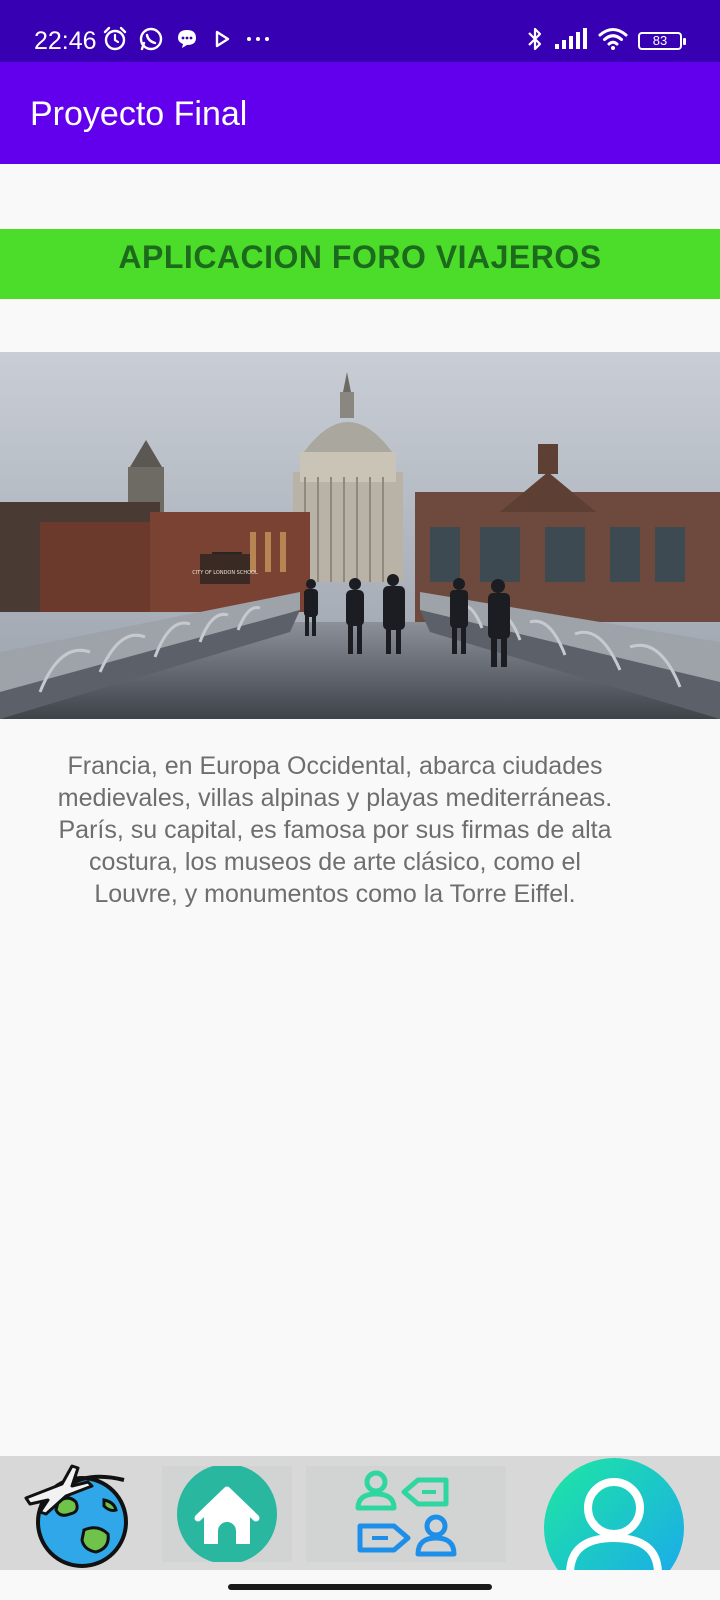 The height and width of the screenshot is (1600, 720). Describe the element at coordinates (222, 41) in the screenshot. I see `play-icon` at that location.